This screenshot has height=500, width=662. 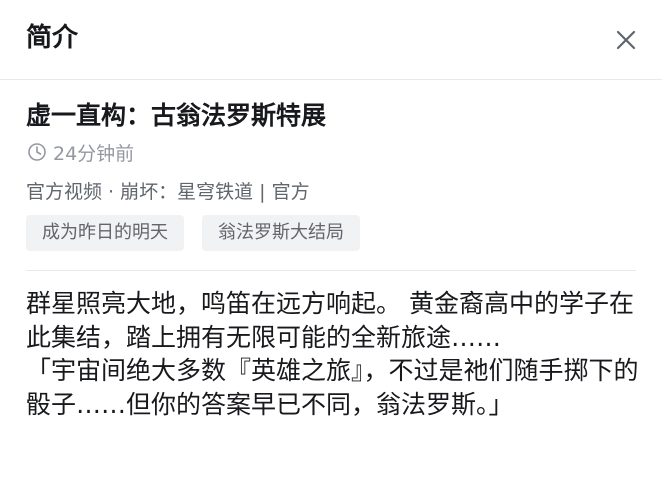 What do you see at coordinates (176, 115) in the screenshot?
I see `video-title: 虚一直构：古翁法罗斯特展` at bounding box center [176, 115].